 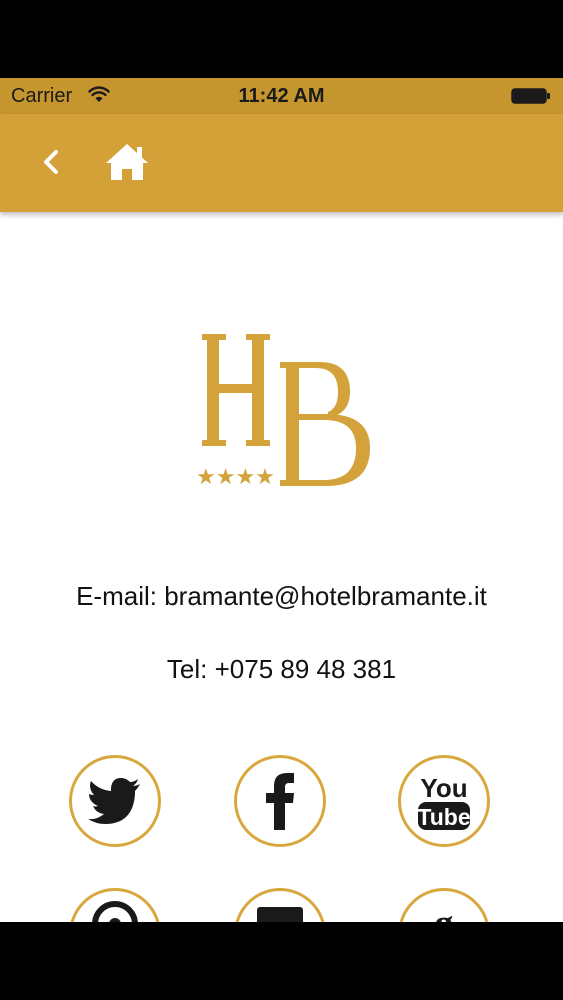 I want to click on back-button, so click(x=51, y=162).